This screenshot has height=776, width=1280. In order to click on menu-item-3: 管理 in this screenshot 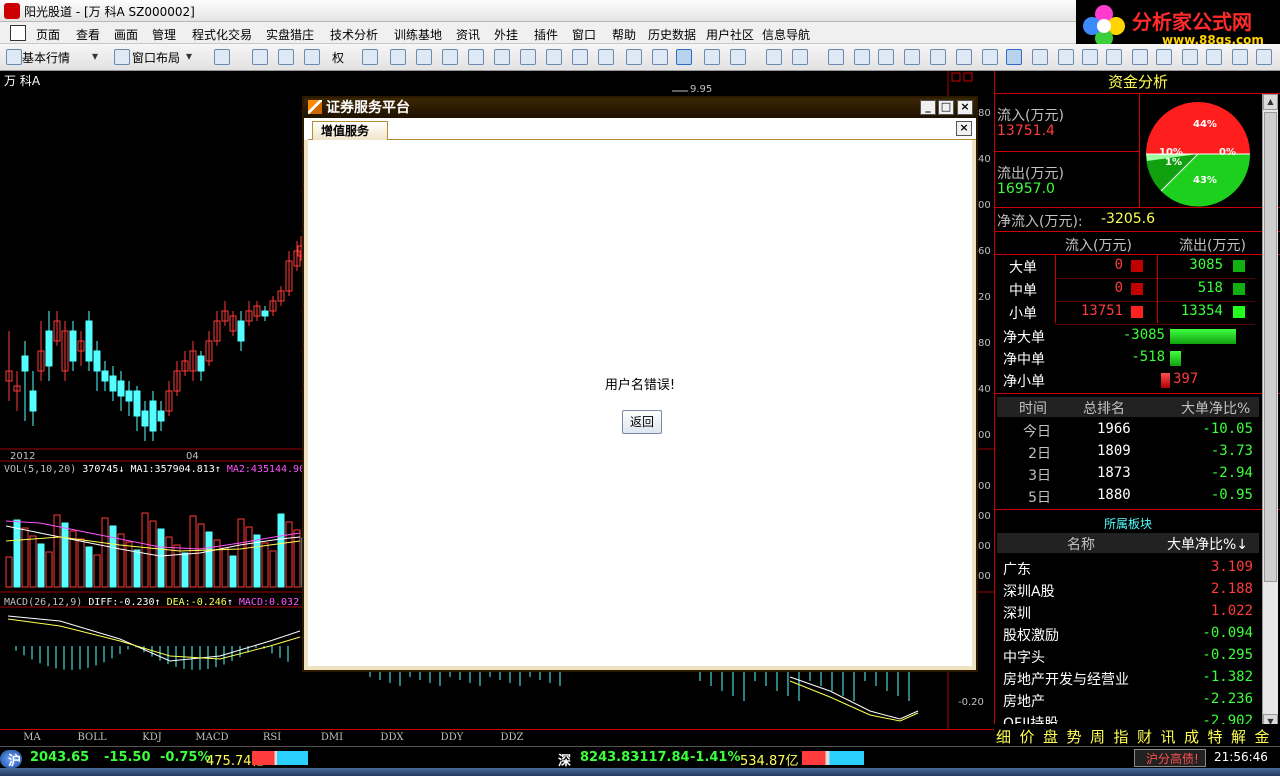, I will do `click(164, 34)`.